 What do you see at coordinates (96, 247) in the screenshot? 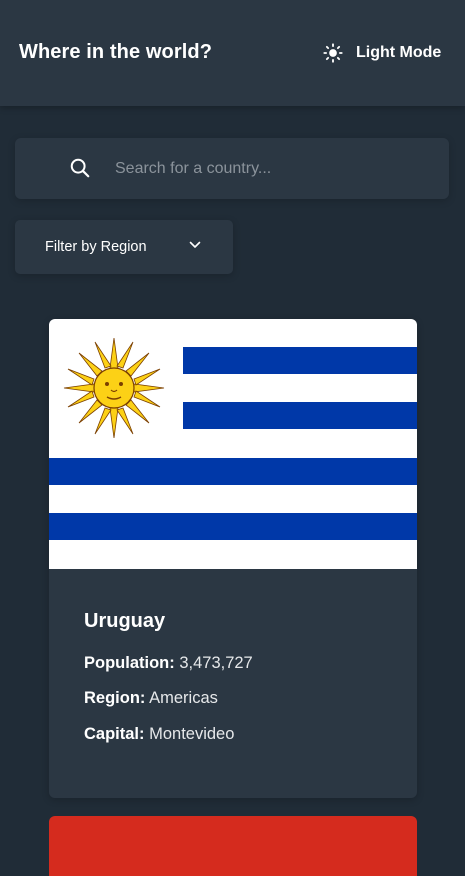
I see `region-filter-label: Filter by Region` at bounding box center [96, 247].